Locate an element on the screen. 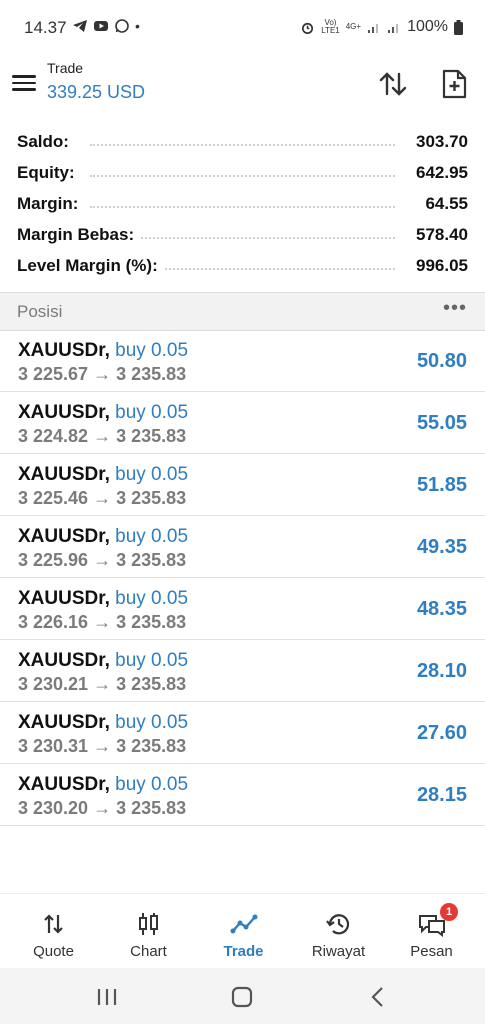  history-icon is located at coordinates (338, 924).